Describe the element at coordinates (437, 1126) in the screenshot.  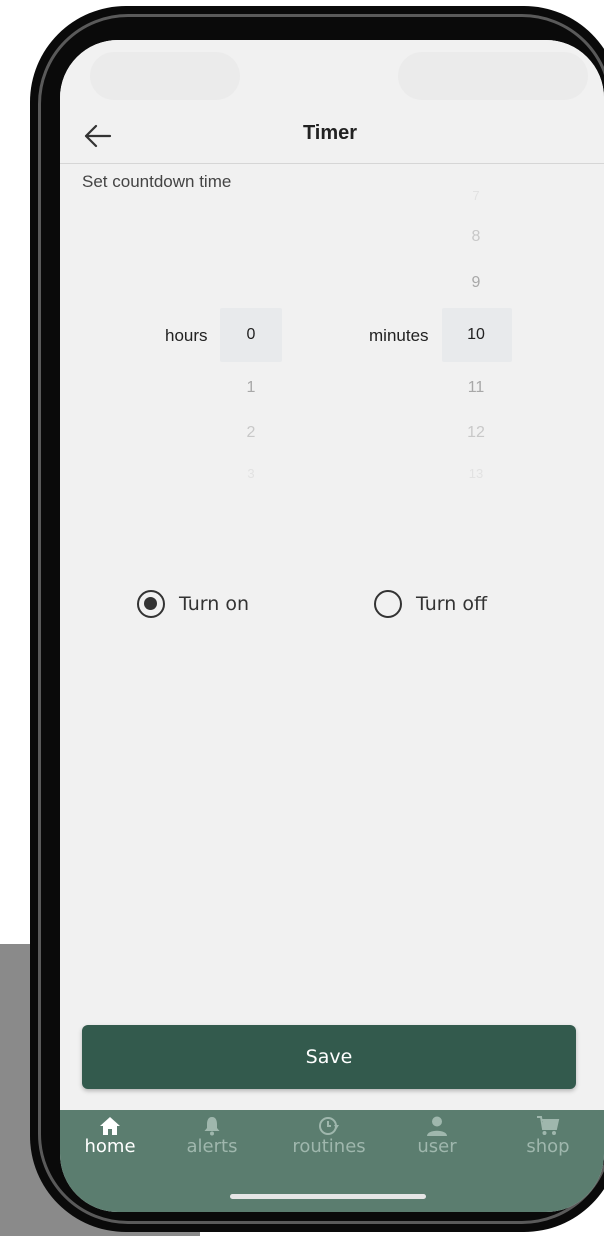
I see `user-icon` at that location.